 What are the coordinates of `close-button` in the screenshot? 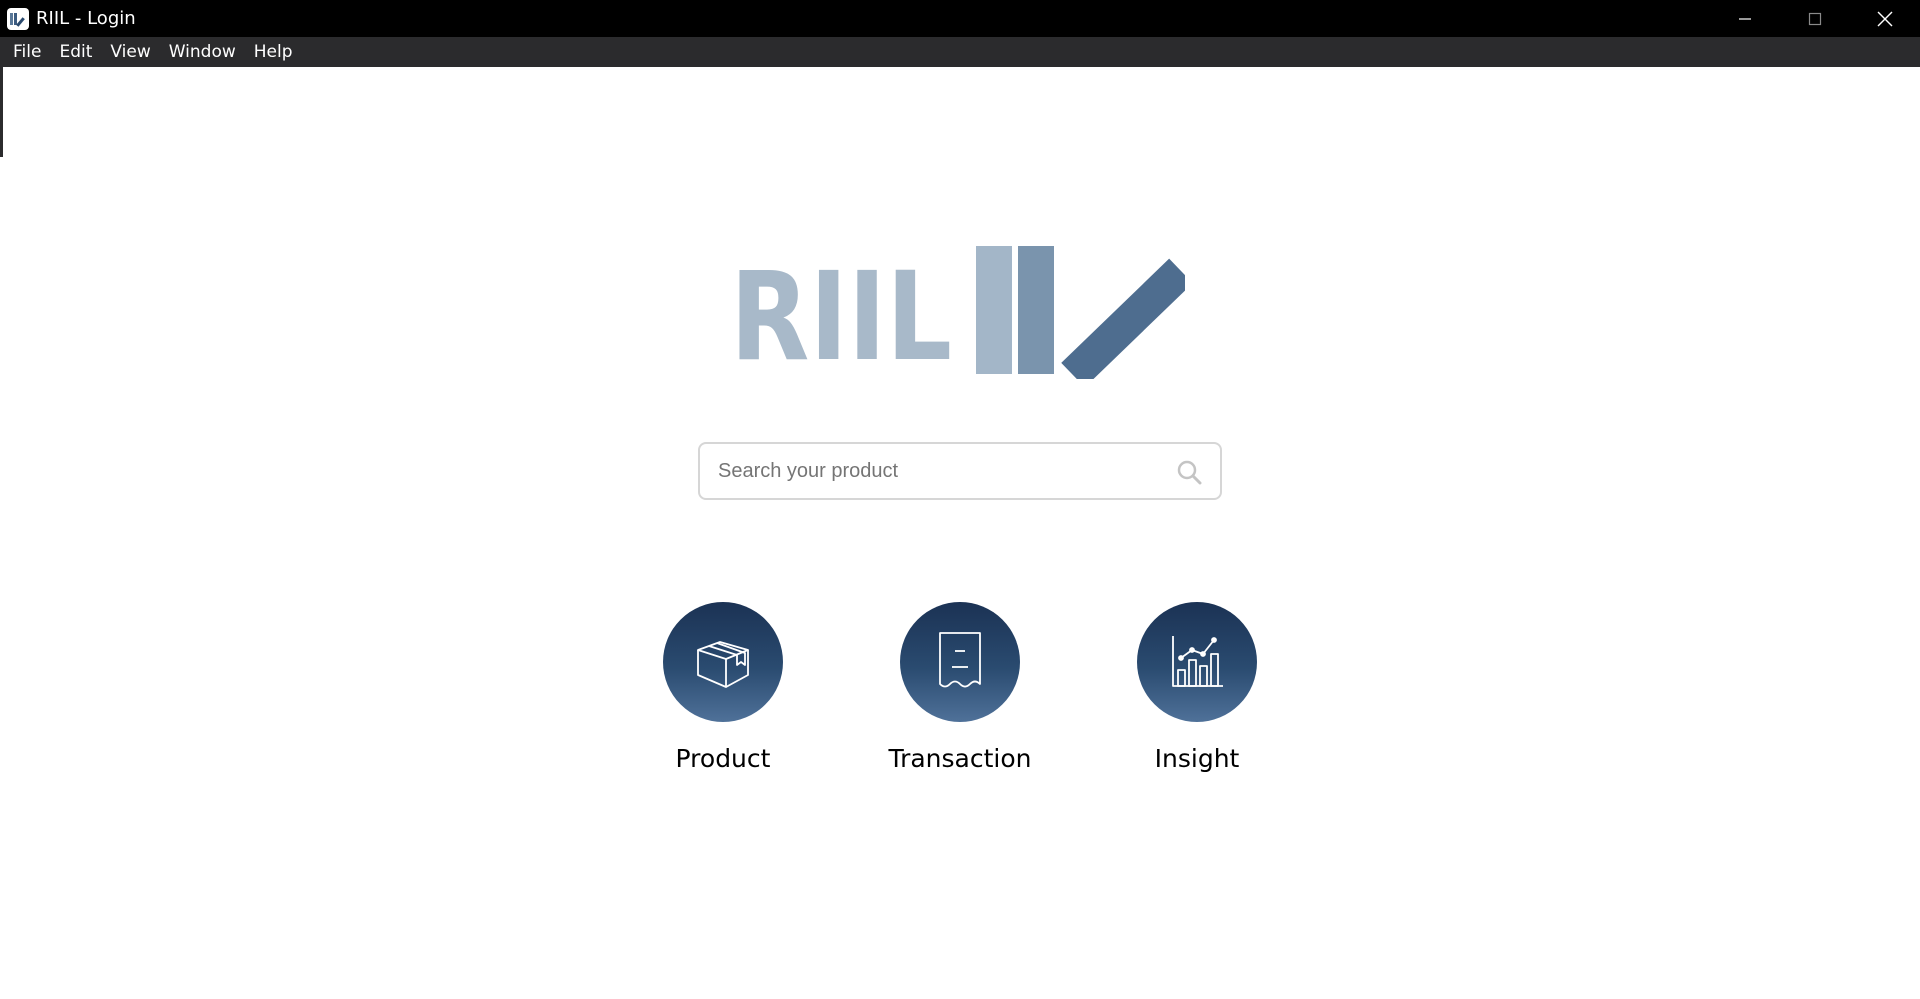 It's located at (1885, 18).